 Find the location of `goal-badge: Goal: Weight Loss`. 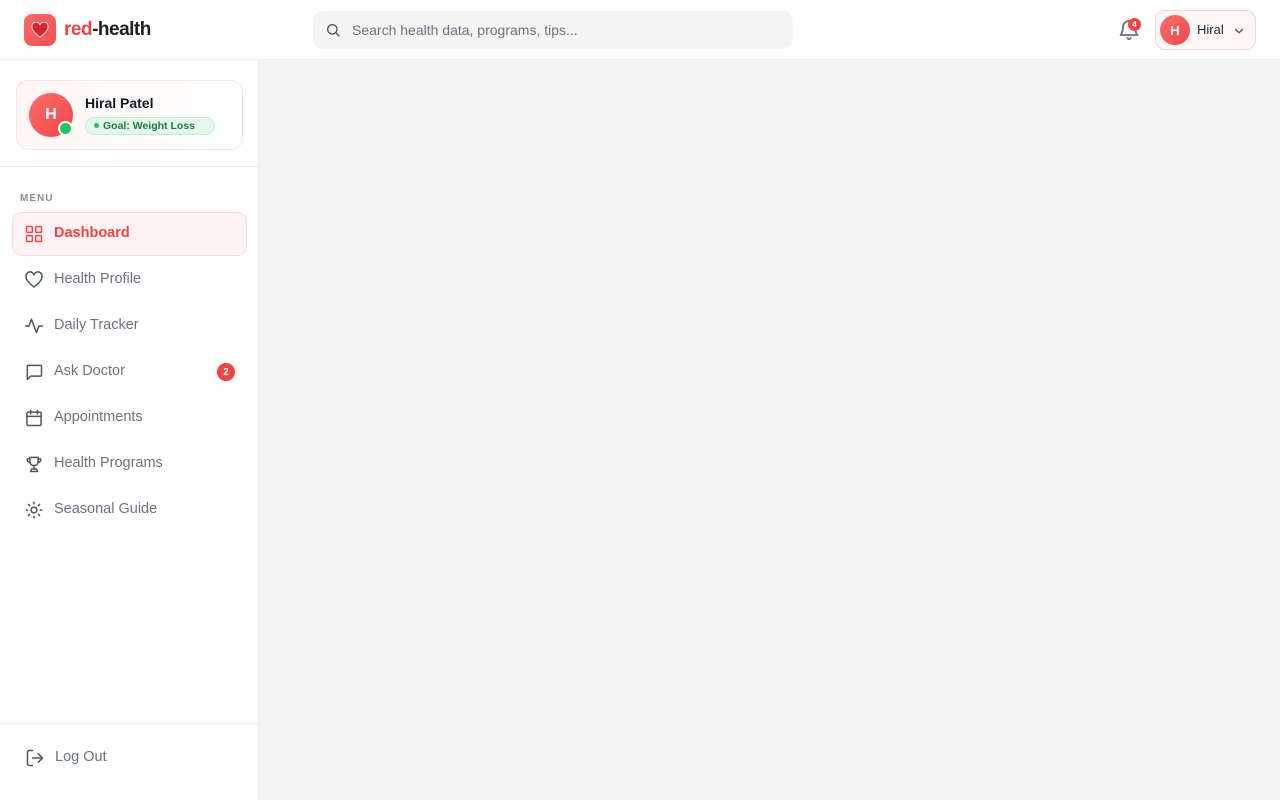

goal-badge: Goal: Weight Loss is located at coordinates (150, 126).